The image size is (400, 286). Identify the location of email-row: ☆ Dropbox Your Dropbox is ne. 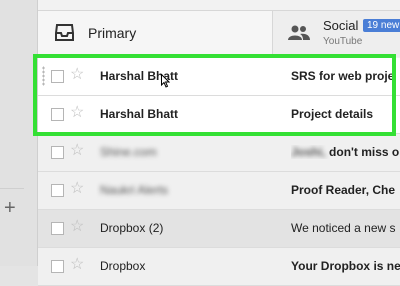
(219, 267).